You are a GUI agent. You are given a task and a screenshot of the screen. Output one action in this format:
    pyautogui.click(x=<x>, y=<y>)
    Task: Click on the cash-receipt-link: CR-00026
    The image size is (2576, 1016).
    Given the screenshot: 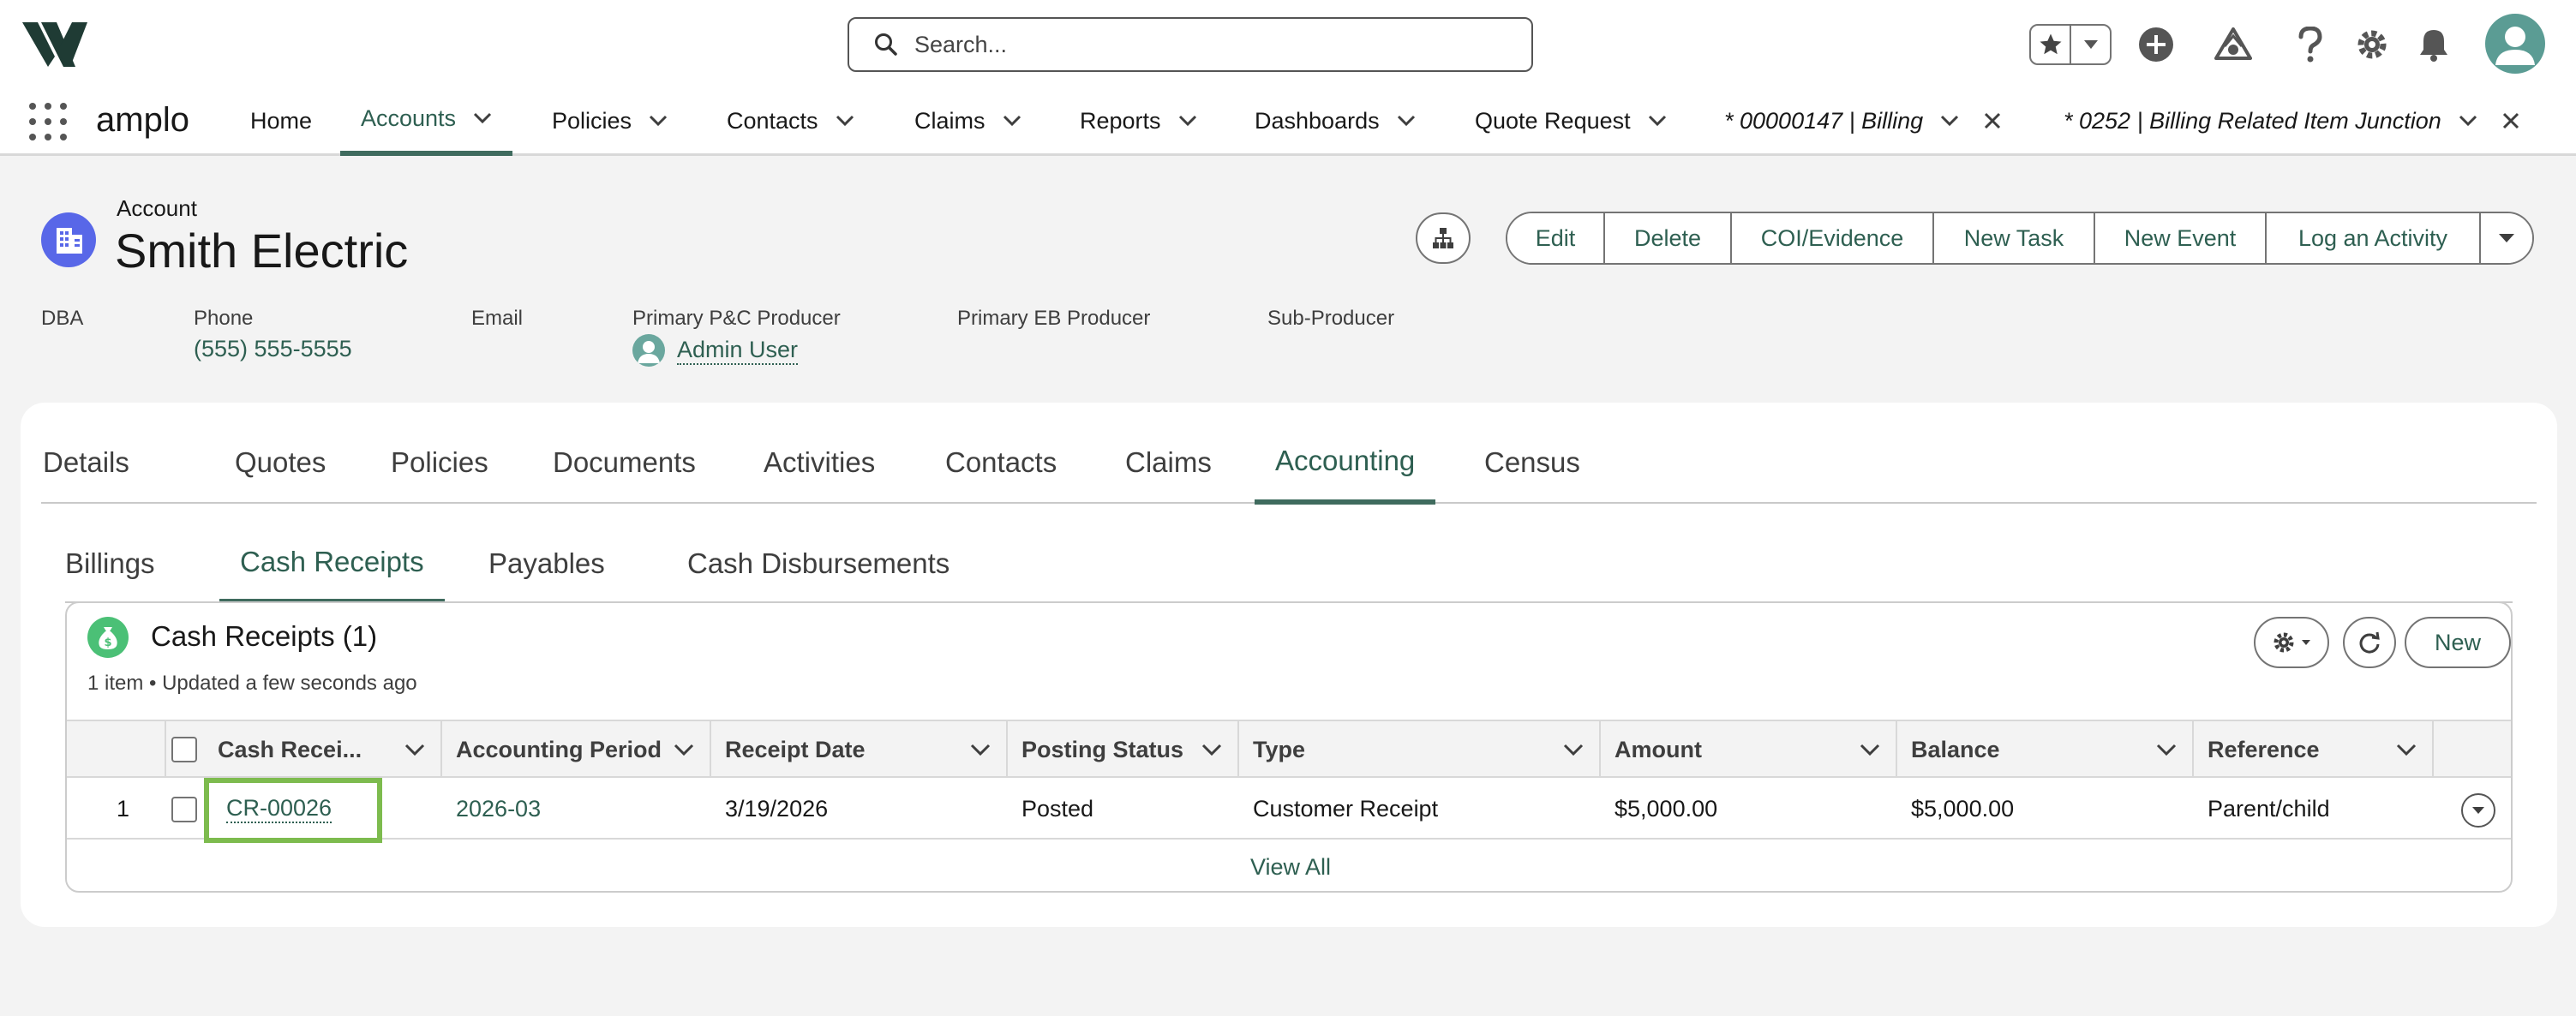 What is the action you would take?
    pyautogui.click(x=279, y=809)
    